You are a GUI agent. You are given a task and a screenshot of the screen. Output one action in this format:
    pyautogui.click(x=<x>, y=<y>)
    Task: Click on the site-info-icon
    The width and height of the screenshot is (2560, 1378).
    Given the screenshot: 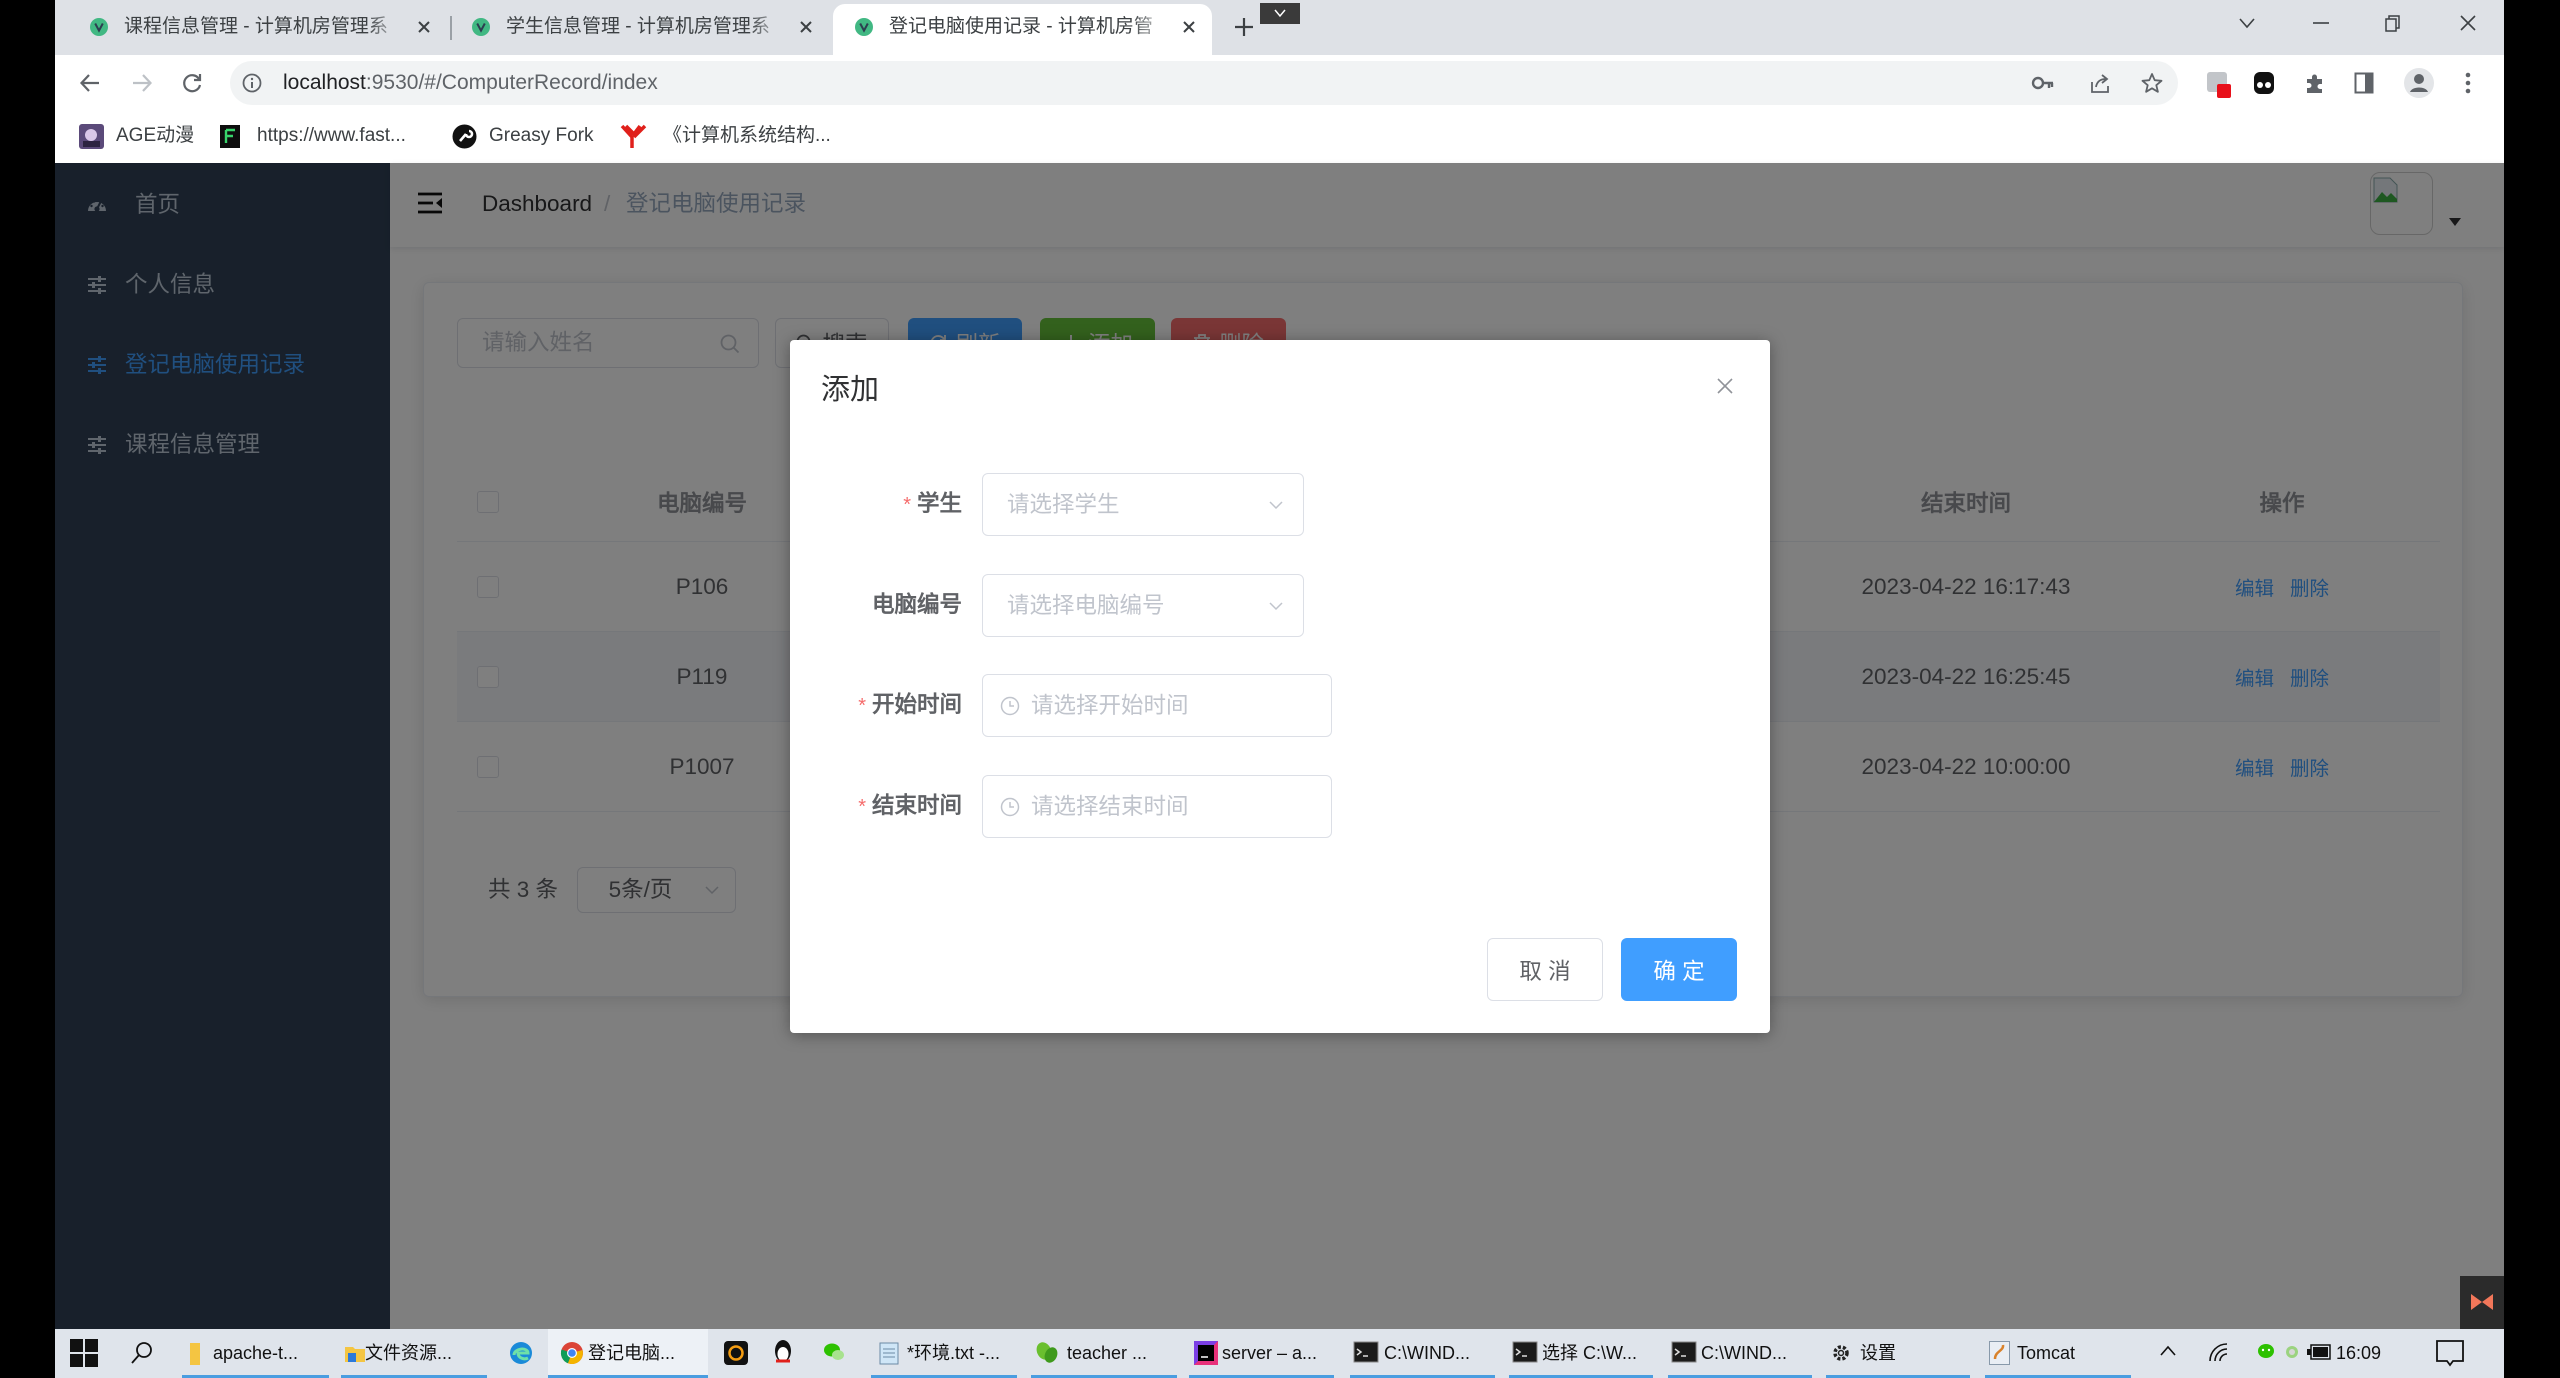 What is the action you would take?
    pyautogui.click(x=252, y=83)
    